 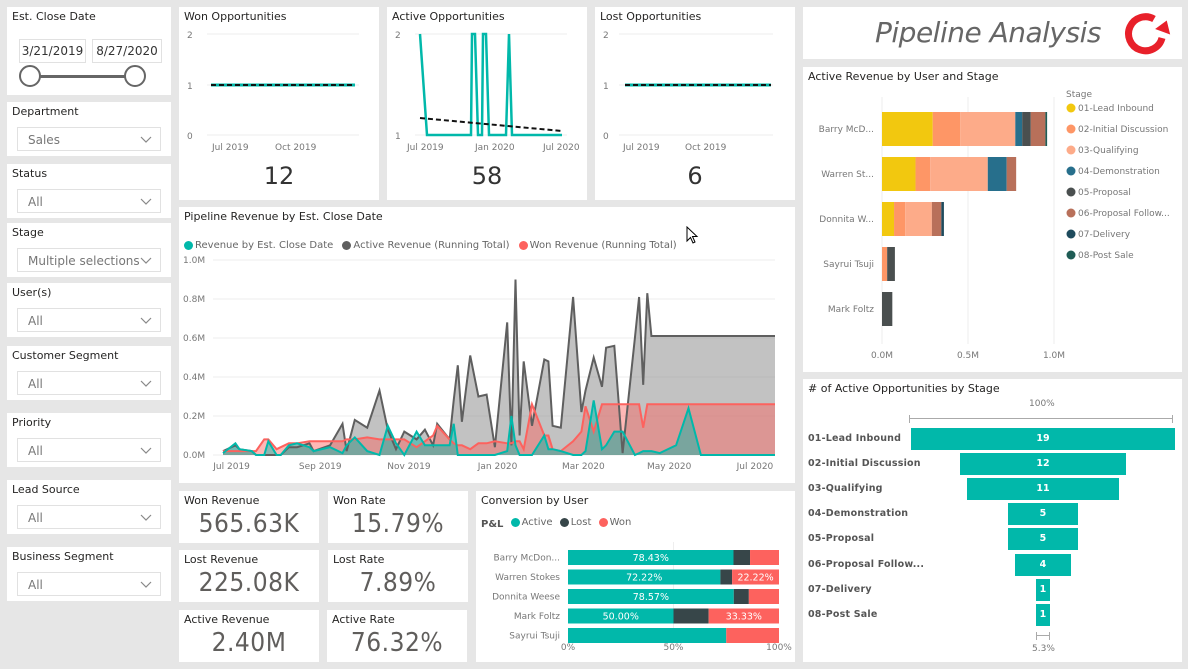 What do you see at coordinates (641, 148) in the screenshot?
I see `lost-xtick-jul: Jul 2019` at bounding box center [641, 148].